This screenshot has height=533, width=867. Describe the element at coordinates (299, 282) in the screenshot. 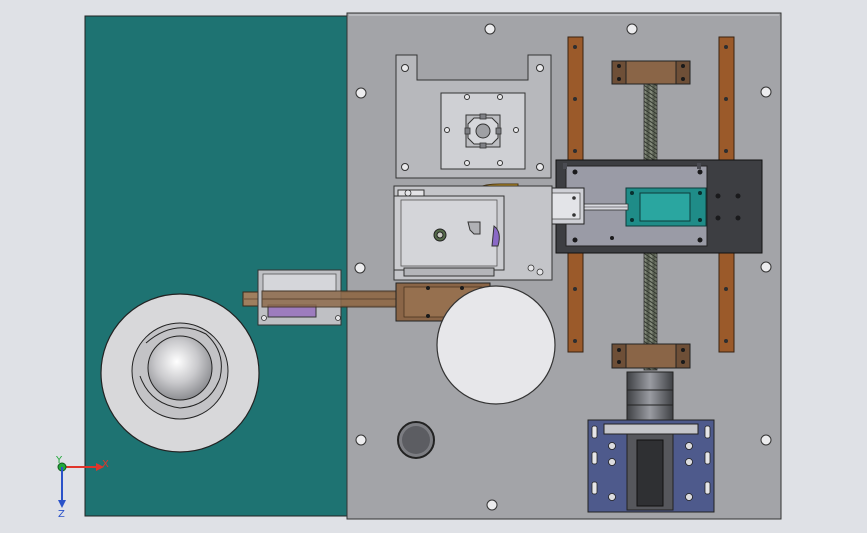

I see `track-support-top` at that location.